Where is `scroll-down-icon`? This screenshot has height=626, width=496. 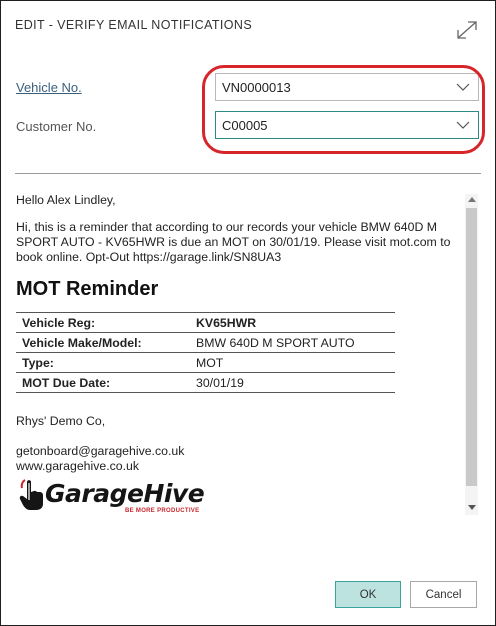 scroll-down-icon is located at coordinates (472, 507).